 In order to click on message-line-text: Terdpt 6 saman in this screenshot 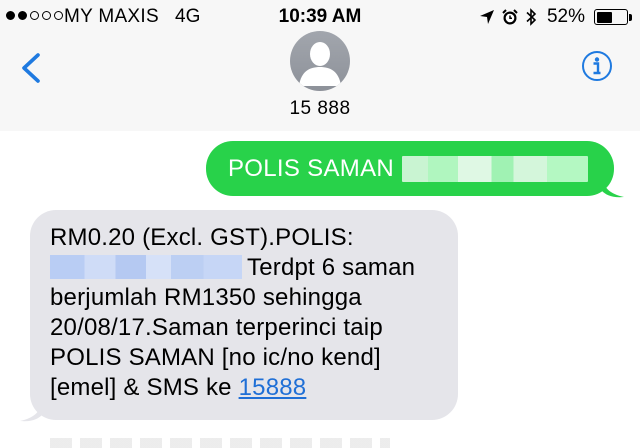, I will do `click(331, 267)`.